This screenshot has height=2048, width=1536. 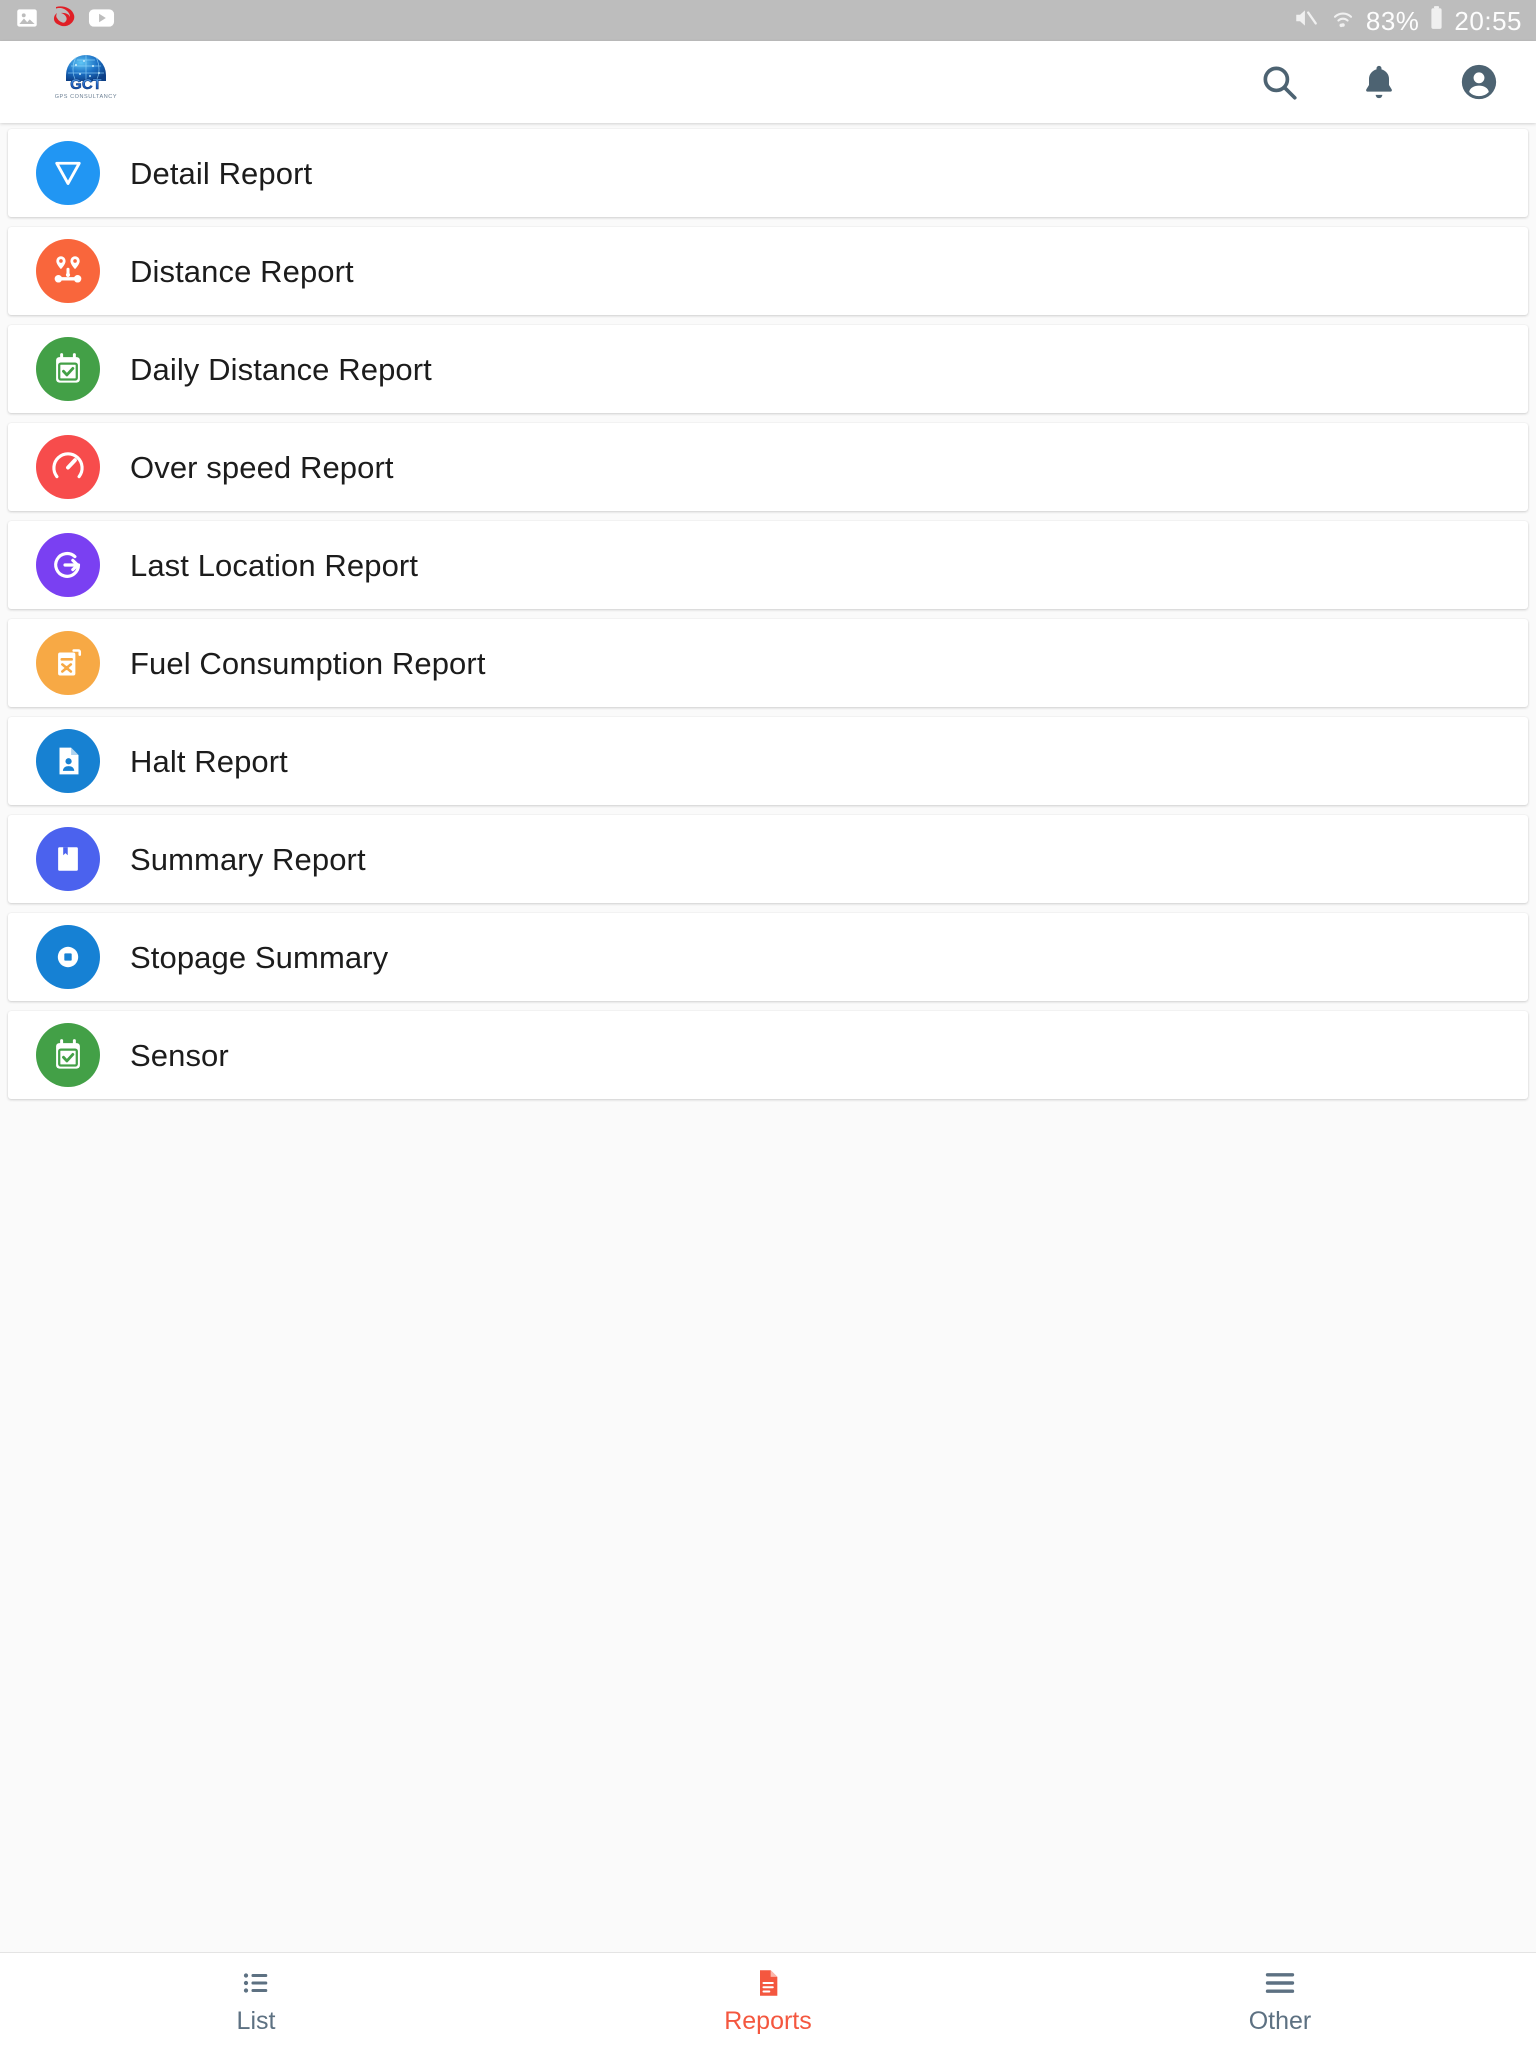 I want to click on status-bar-notifications, so click(x=64, y=20).